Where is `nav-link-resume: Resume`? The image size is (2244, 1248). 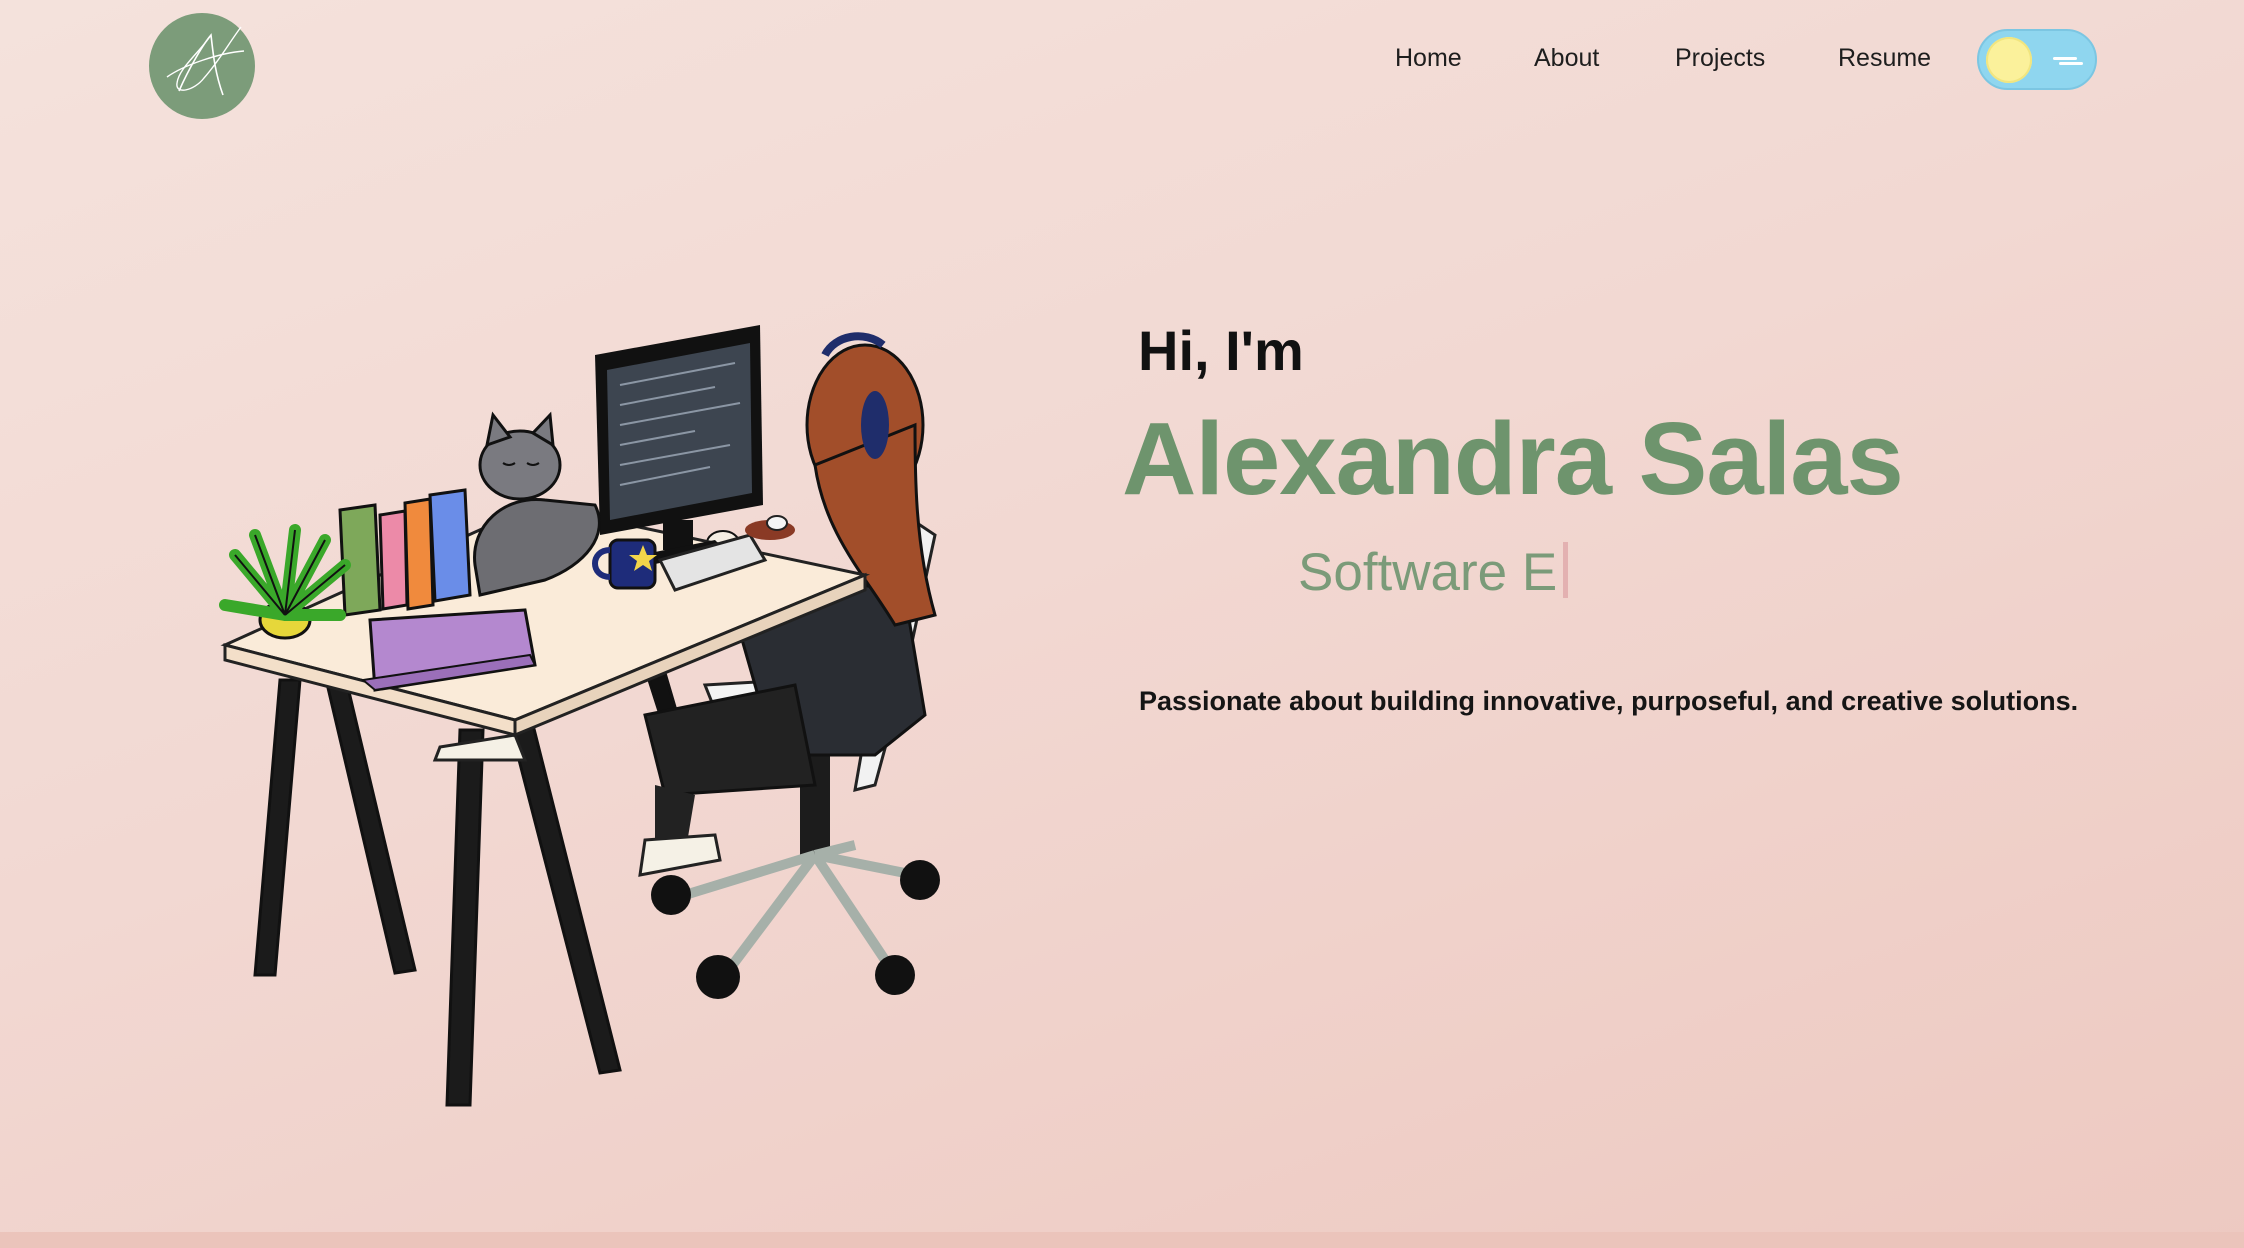
nav-link-resume: Resume is located at coordinates (1884, 58).